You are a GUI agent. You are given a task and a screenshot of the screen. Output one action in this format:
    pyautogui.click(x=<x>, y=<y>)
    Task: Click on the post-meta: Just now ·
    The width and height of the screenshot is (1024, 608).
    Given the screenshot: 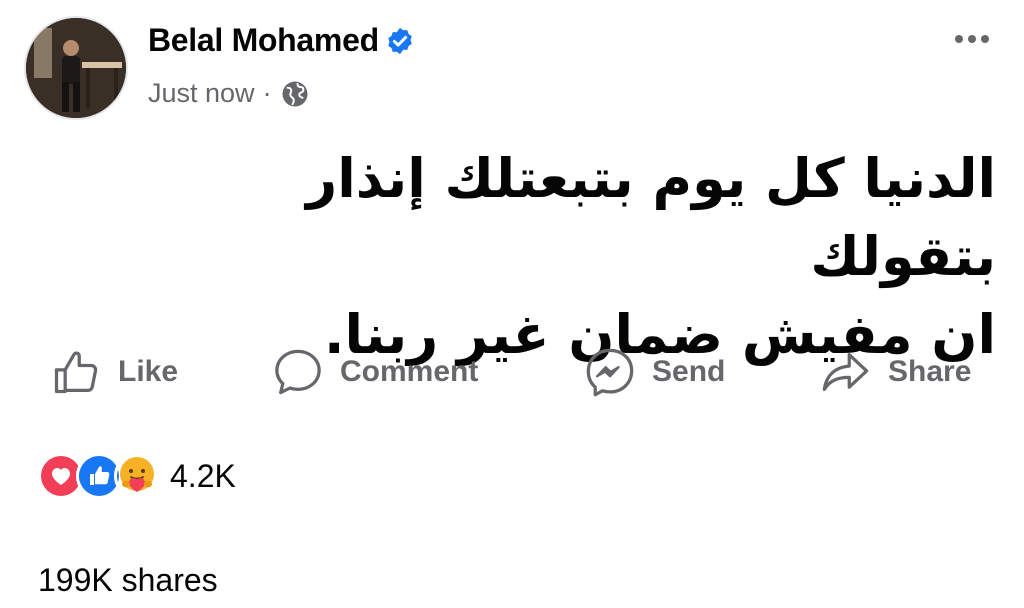 What is the action you would take?
    pyautogui.click(x=229, y=93)
    